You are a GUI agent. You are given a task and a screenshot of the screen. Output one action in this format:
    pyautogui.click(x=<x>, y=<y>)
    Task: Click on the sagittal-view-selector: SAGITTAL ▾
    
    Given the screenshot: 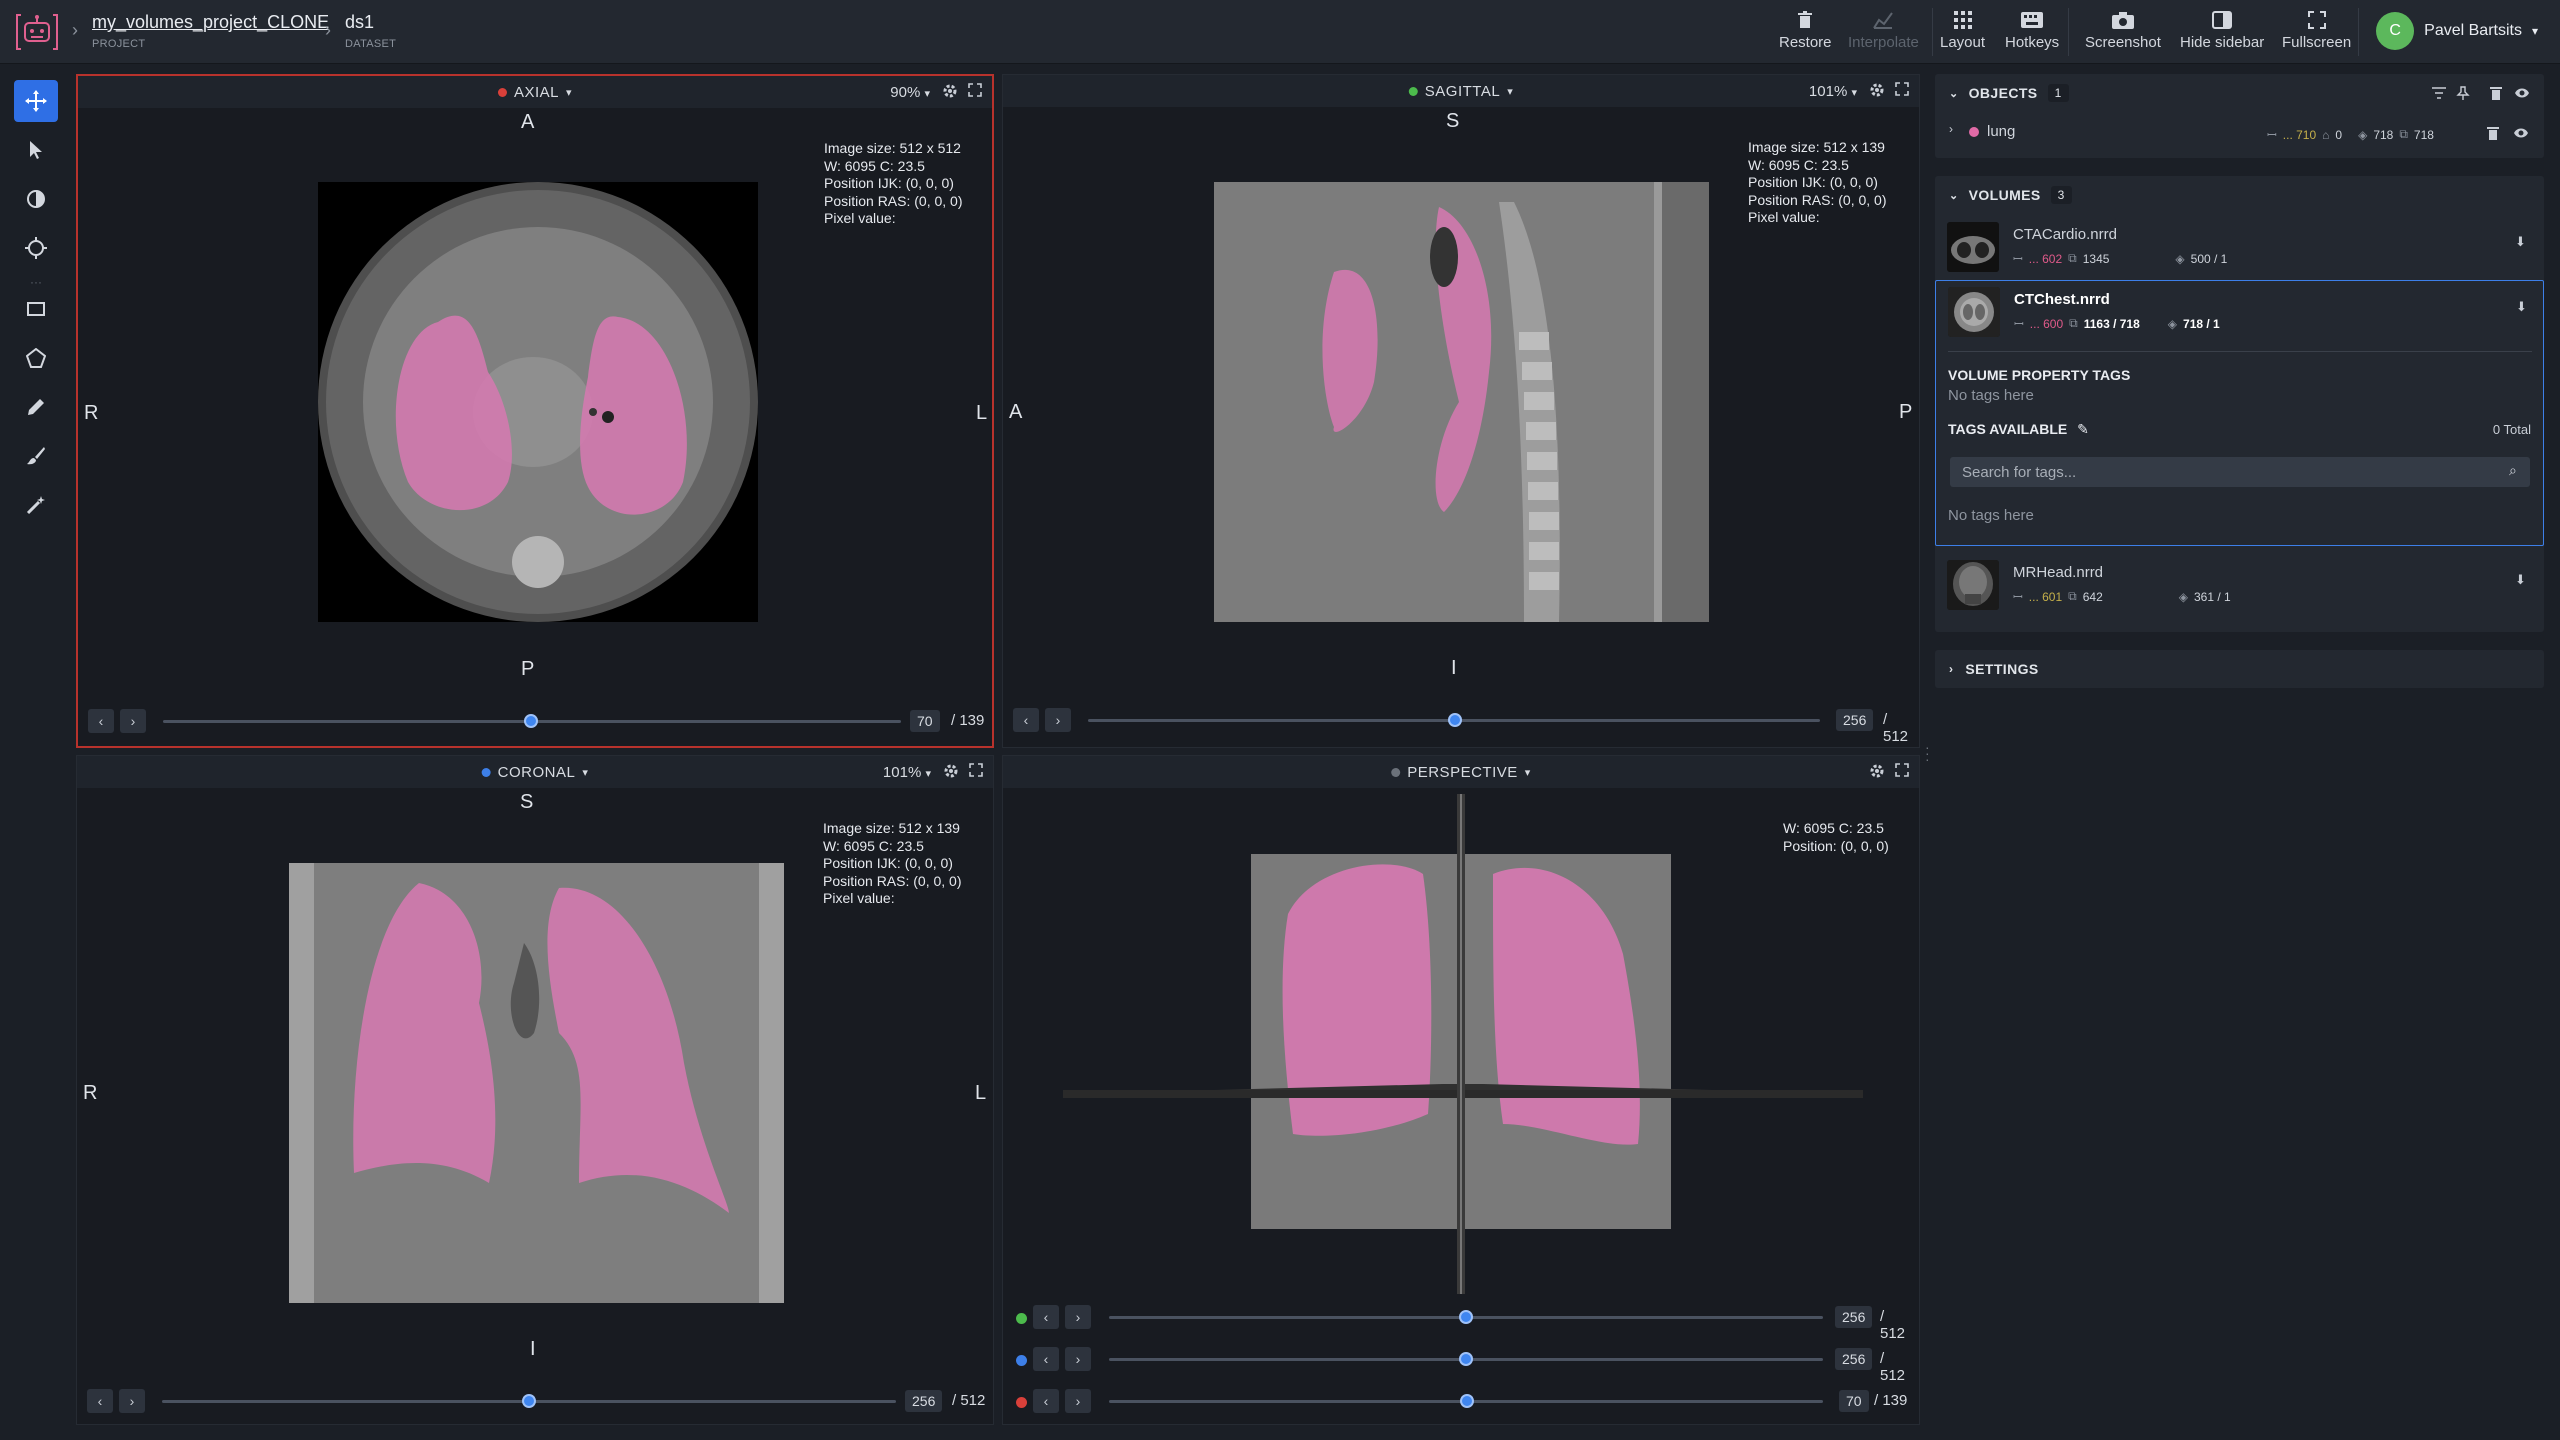 What is the action you would take?
    pyautogui.click(x=1460, y=91)
    